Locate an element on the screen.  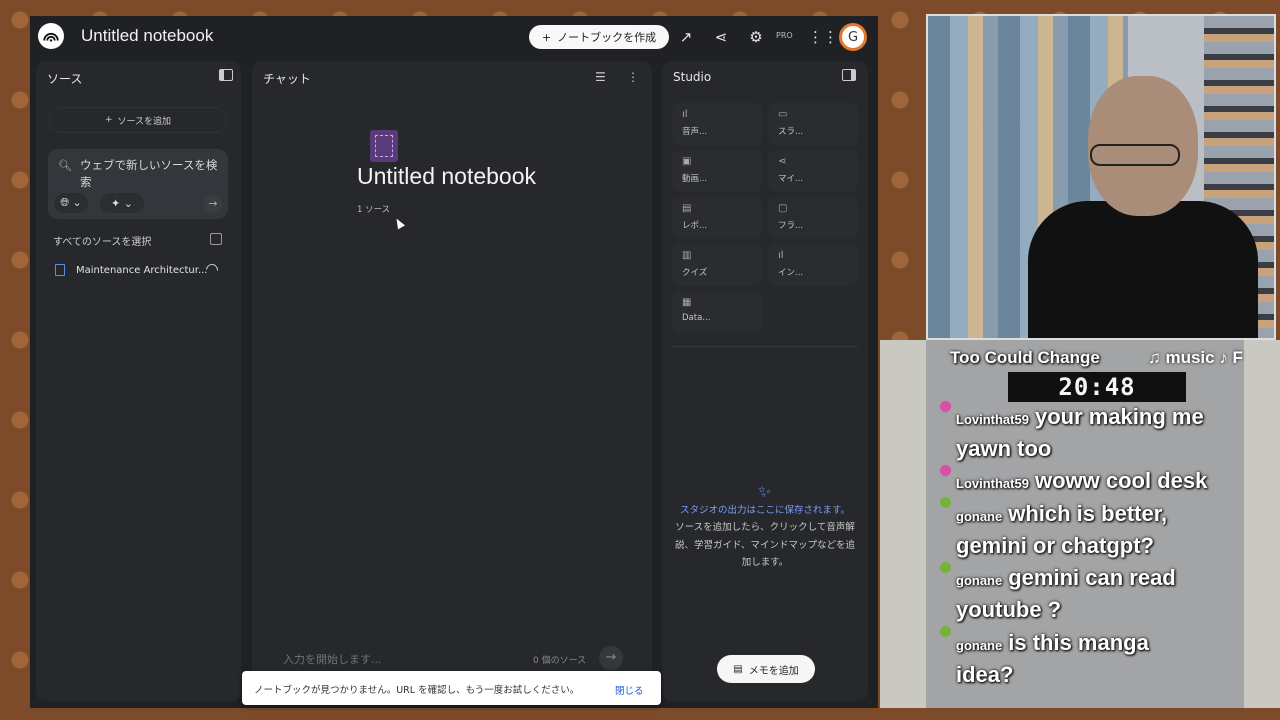
source-count: 1 ソース is located at coordinates (374, 210).